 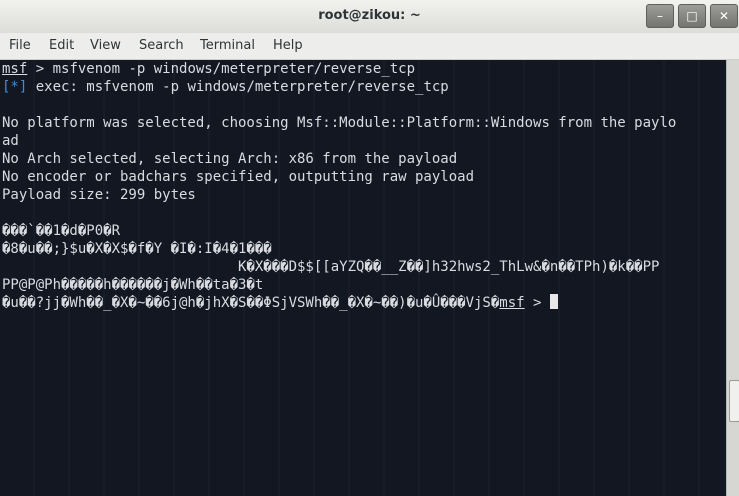 I want to click on close-icon: ✕, so click(x=724, y=16).